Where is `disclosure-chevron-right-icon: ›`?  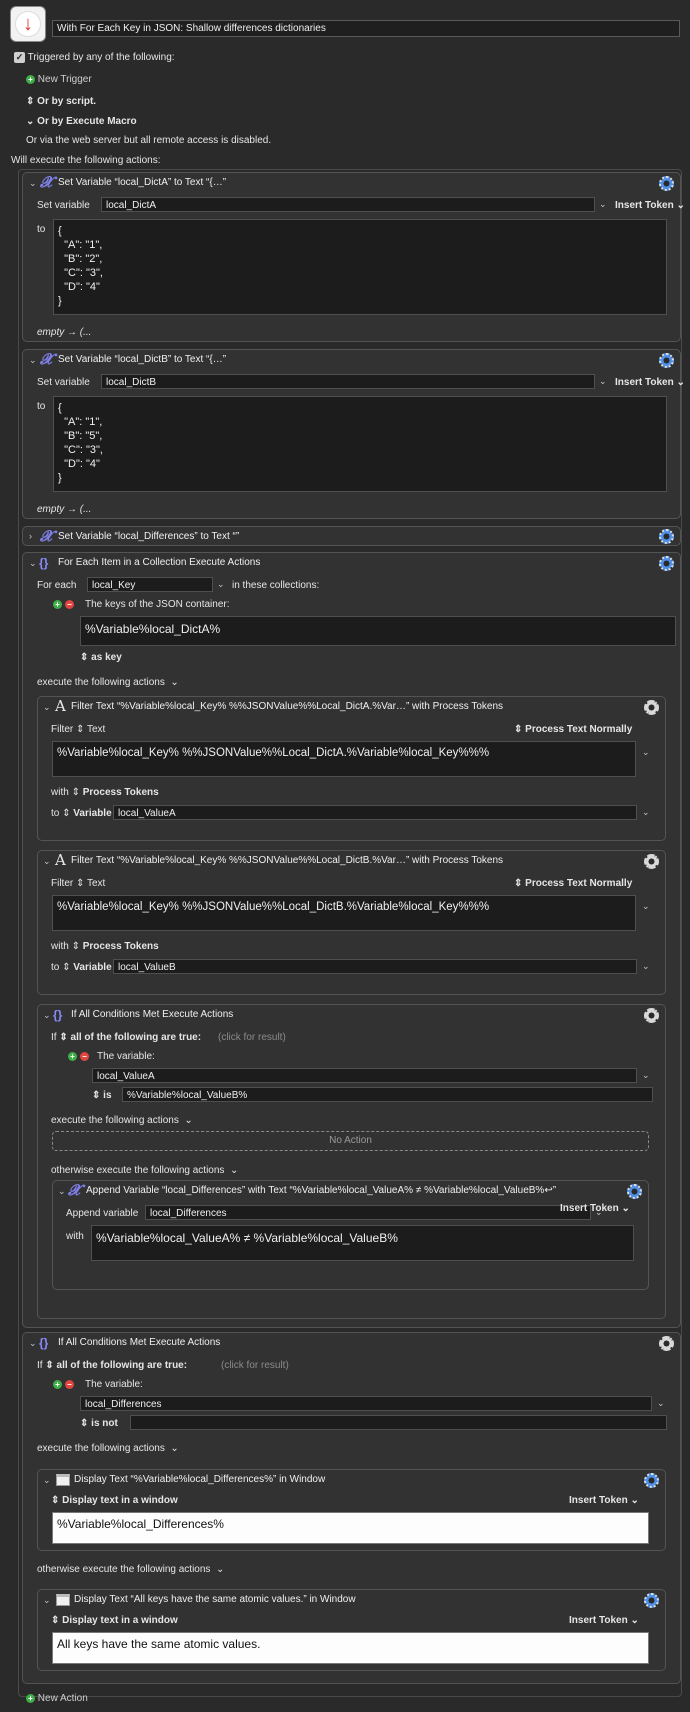
disclosure-chevron-right-icon: › is located at coordinates (30, 536).